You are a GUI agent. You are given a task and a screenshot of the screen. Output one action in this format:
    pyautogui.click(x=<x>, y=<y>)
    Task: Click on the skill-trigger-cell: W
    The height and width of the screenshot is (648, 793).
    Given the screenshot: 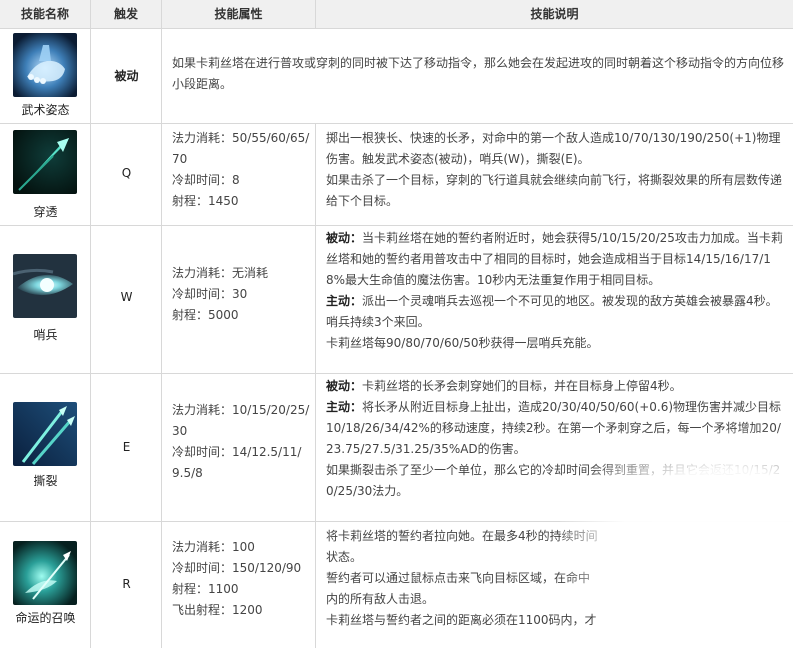 What is the action you would take?
    pyautogui.click(x=126, y=299)
    